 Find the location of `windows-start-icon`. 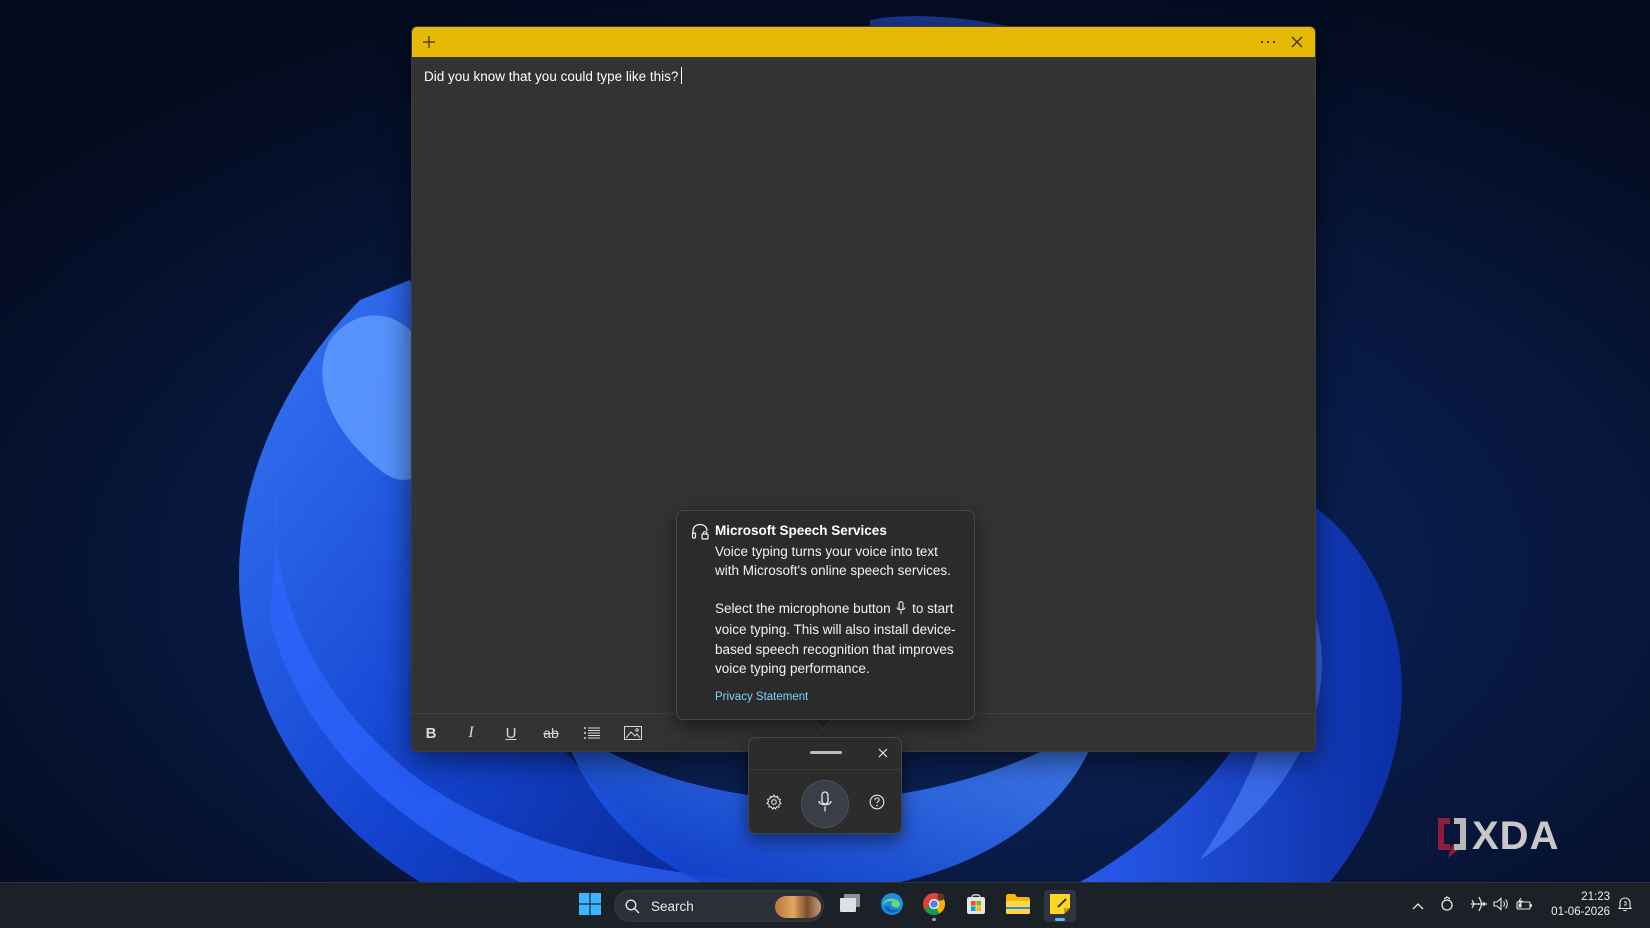

windows-start-icon is located at coordinates (590, 906).